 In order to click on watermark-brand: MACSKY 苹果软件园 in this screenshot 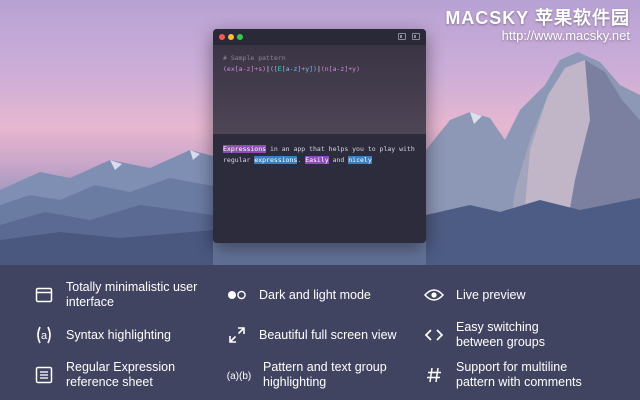, I will do `click(537, 18)`.